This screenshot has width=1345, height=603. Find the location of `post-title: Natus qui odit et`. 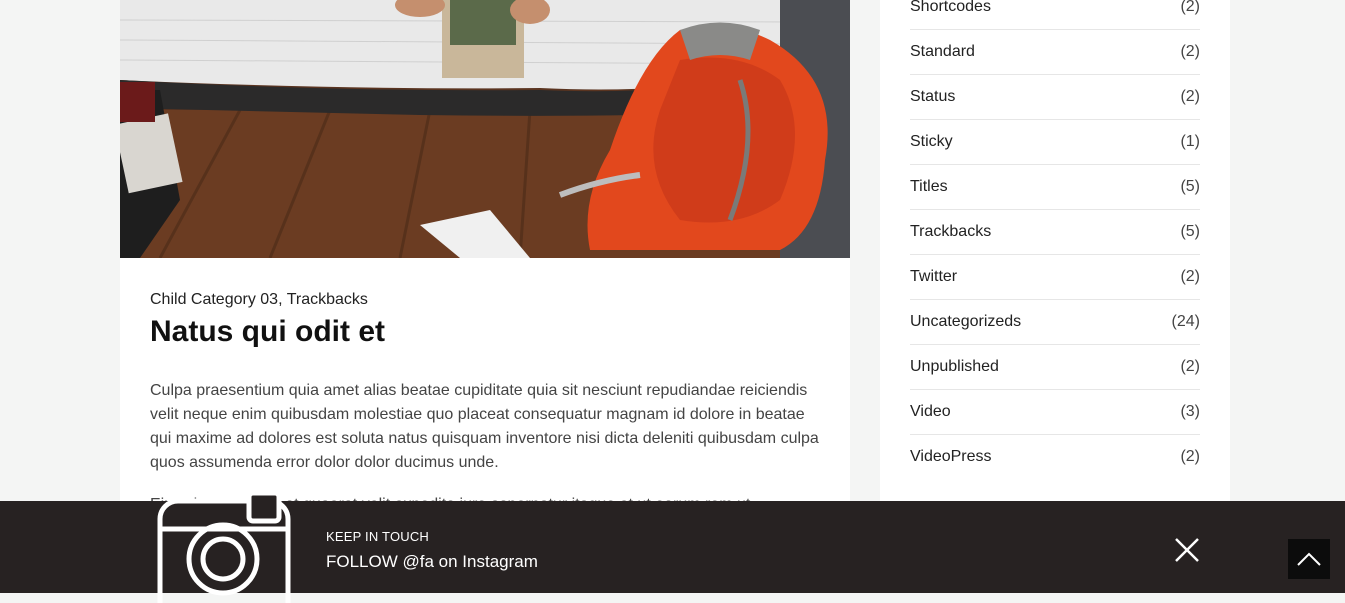

post-title: Natus qui odit et is located at coordinates (485, 332).